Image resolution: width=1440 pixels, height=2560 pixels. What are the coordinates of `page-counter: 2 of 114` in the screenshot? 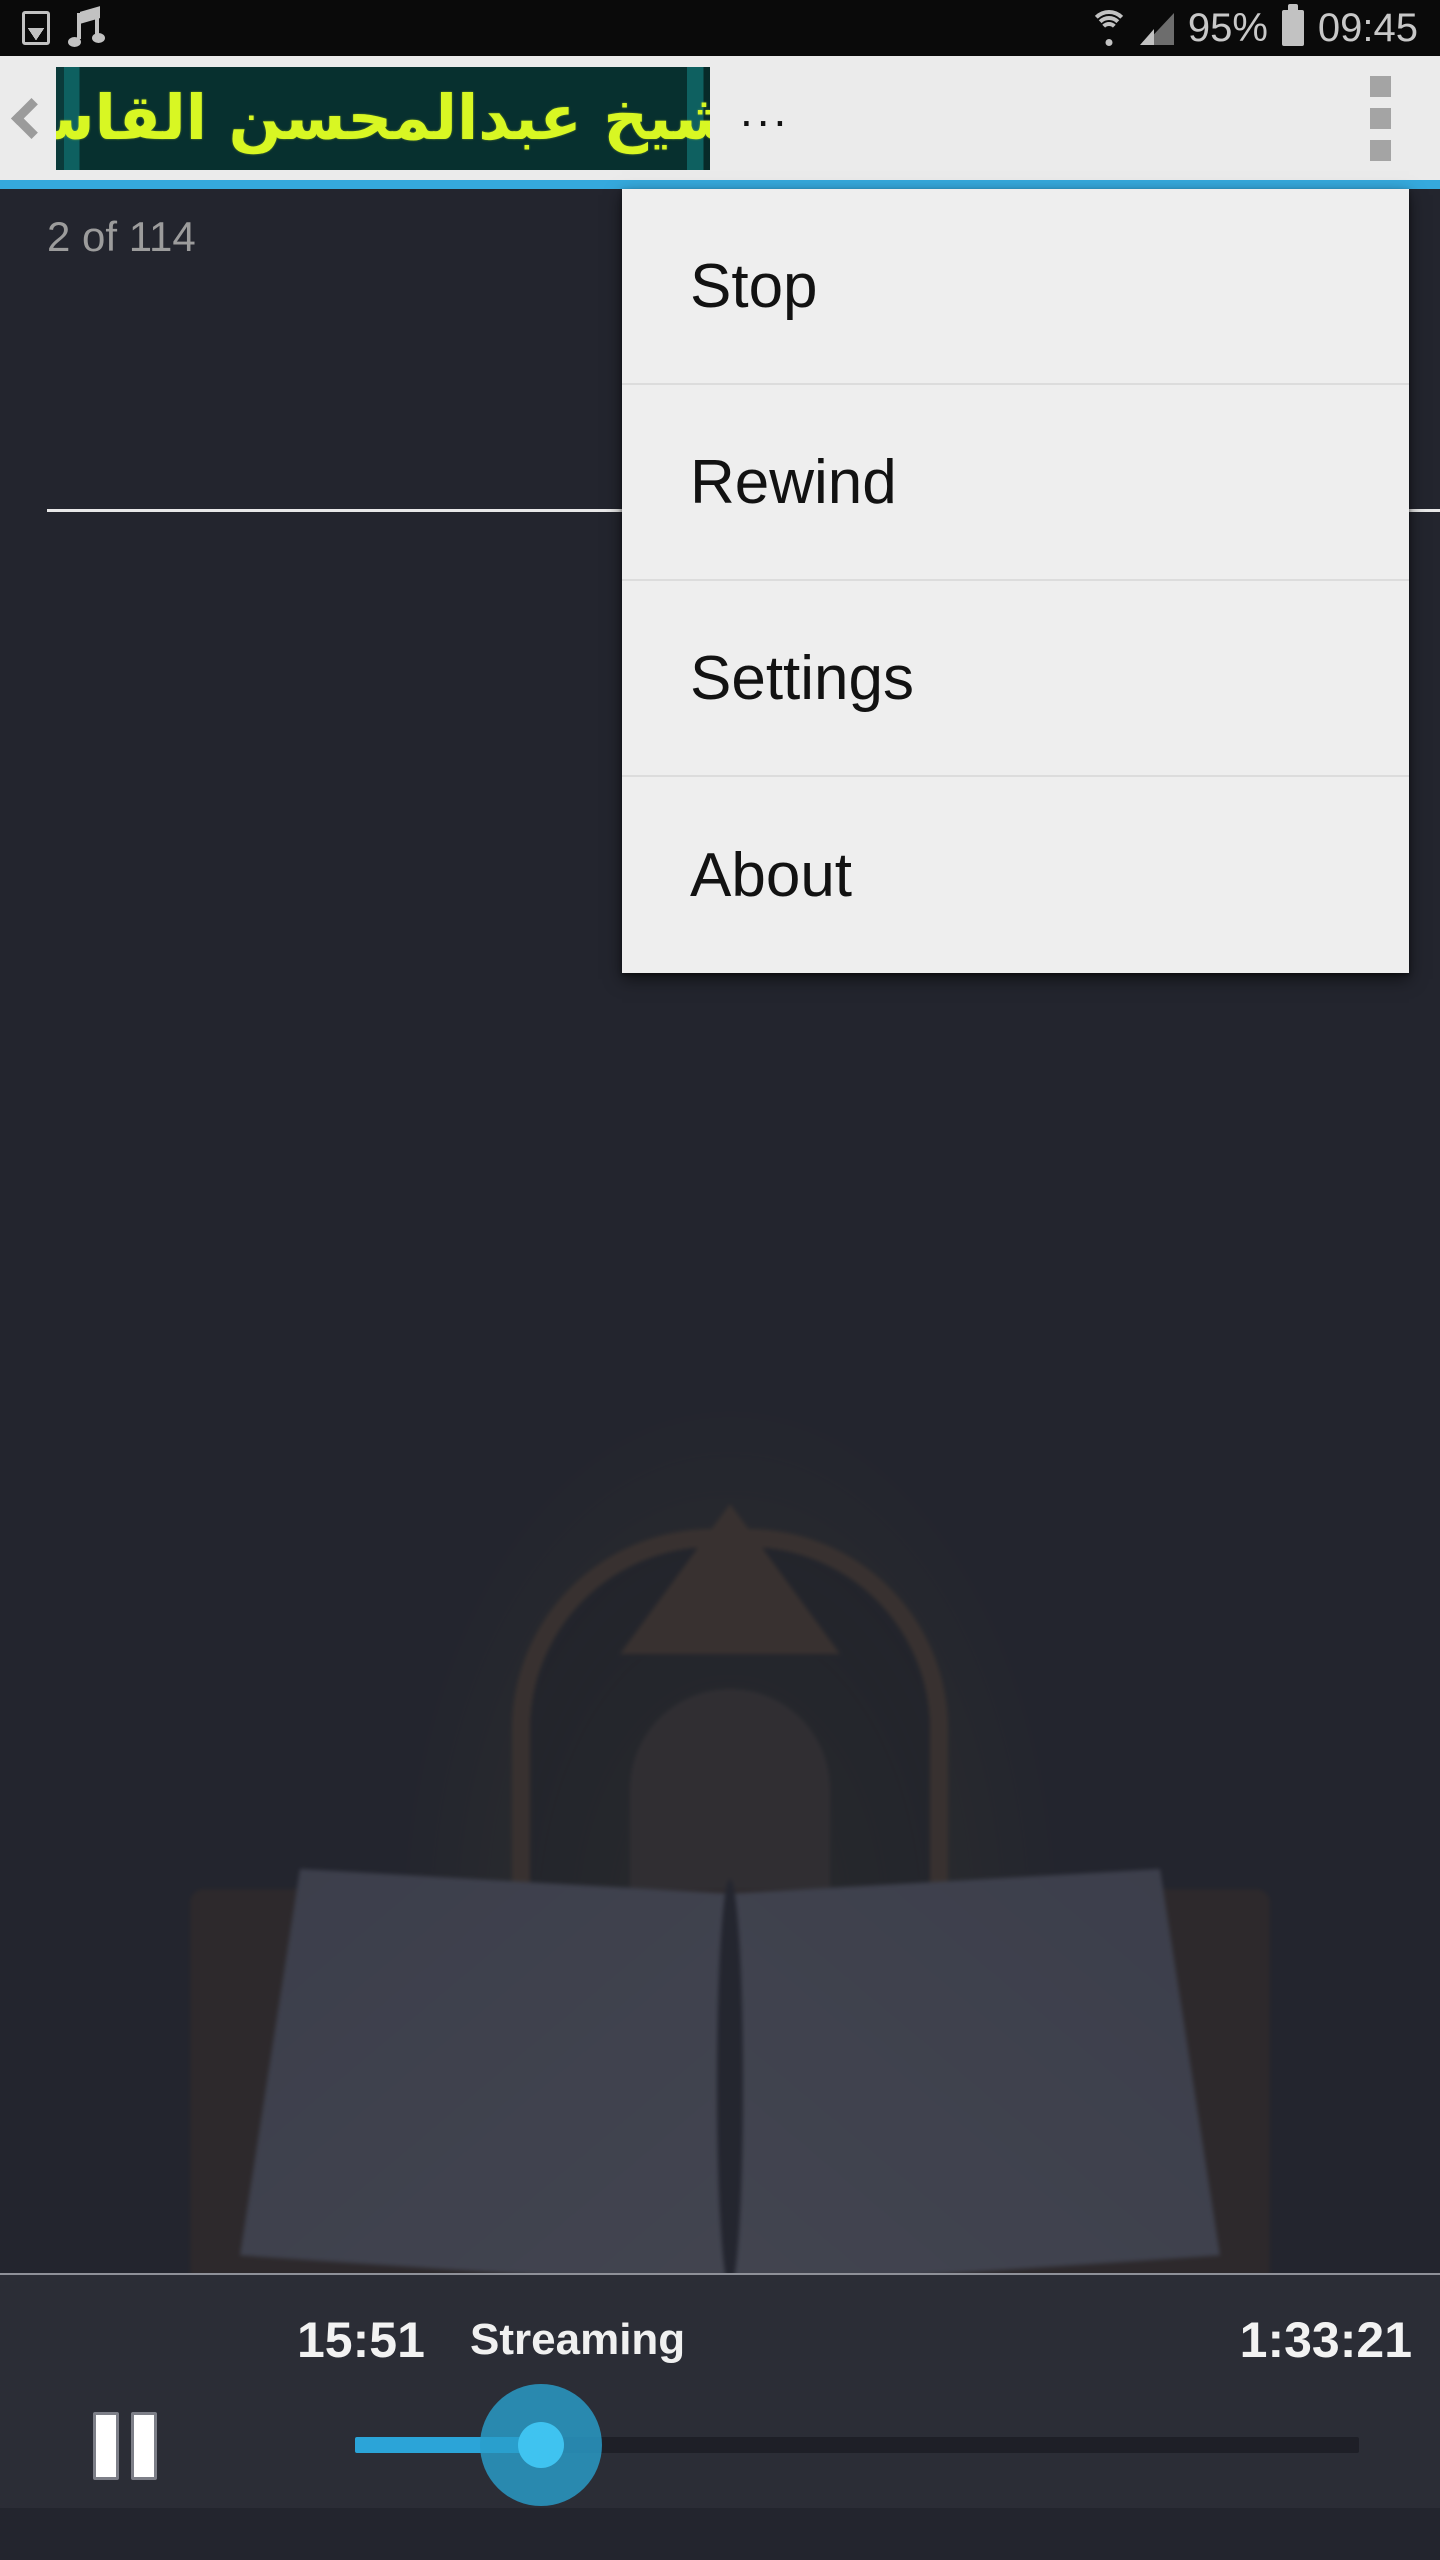 It's located at (121, 236).